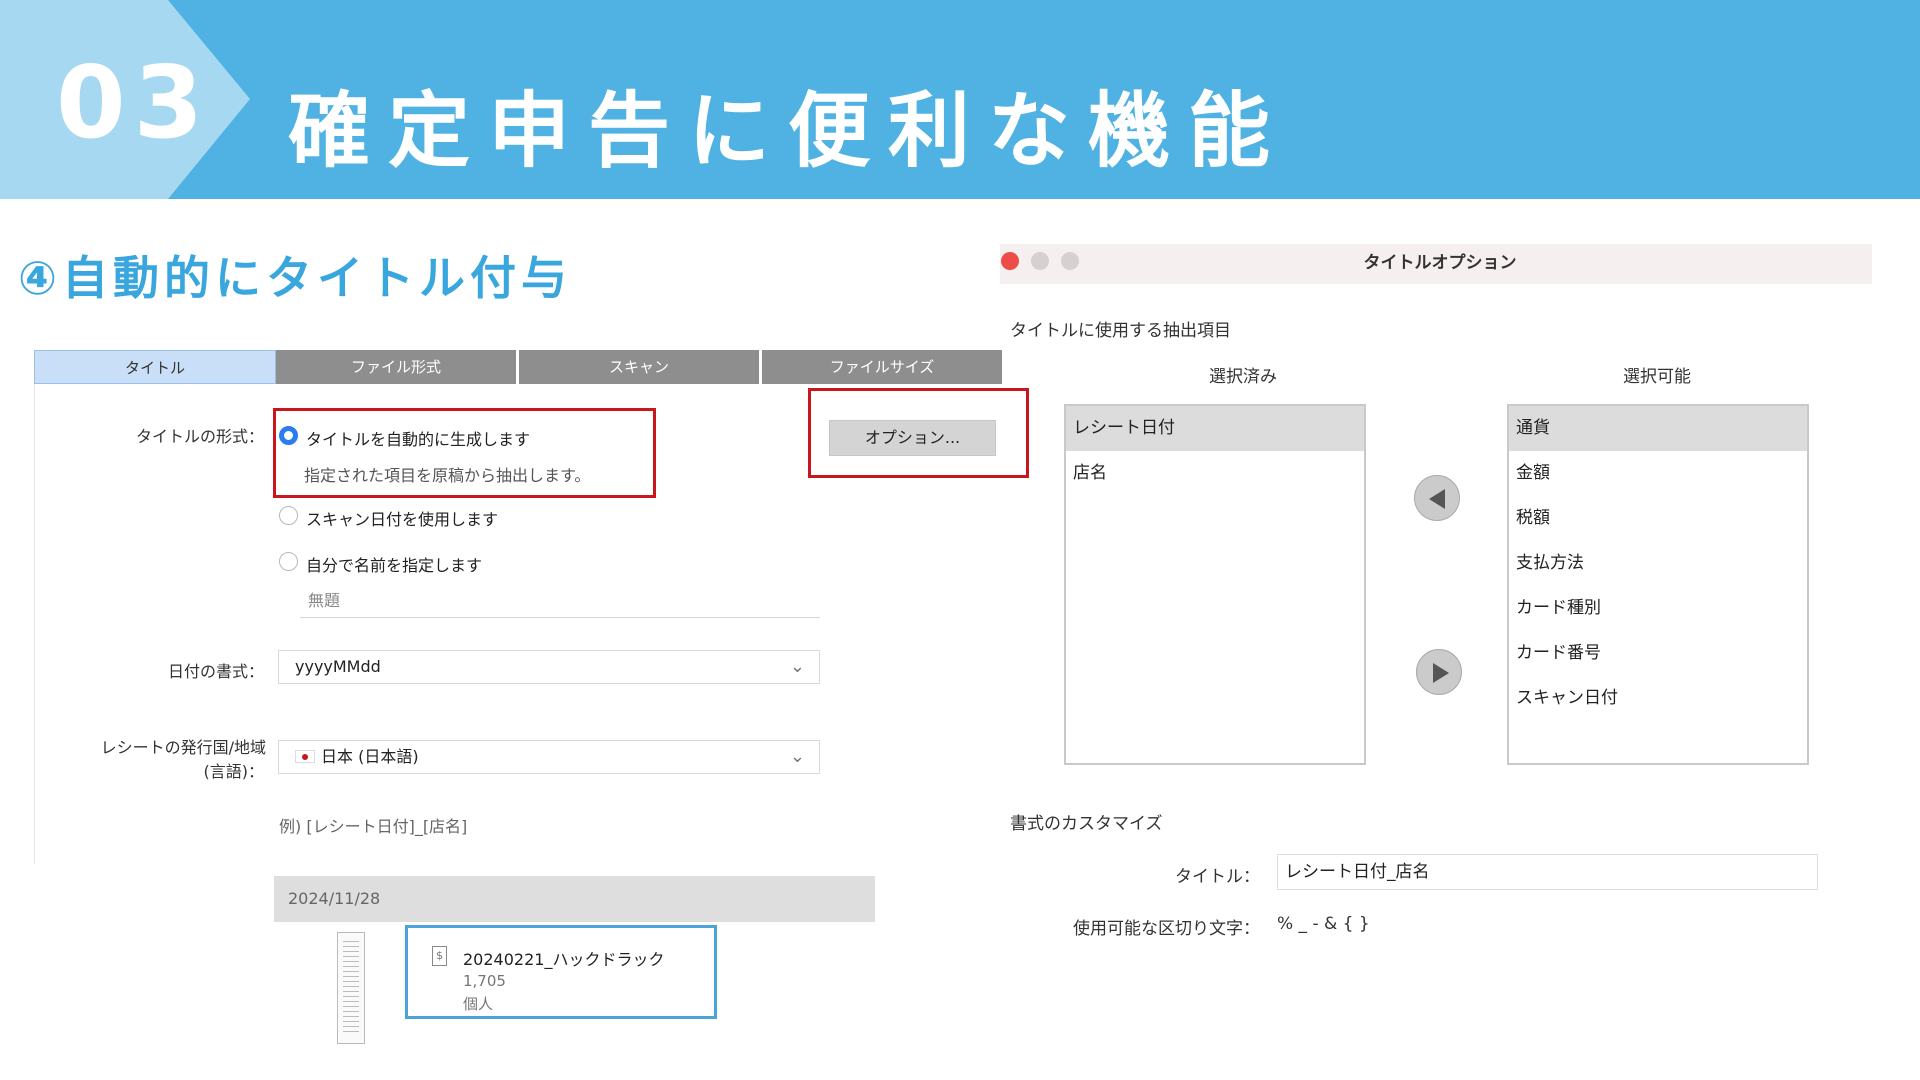 The width and height of the screenshot is (1920, 1080). I want to click on title-format-label: タイトルの形式：, so click(199, 436).